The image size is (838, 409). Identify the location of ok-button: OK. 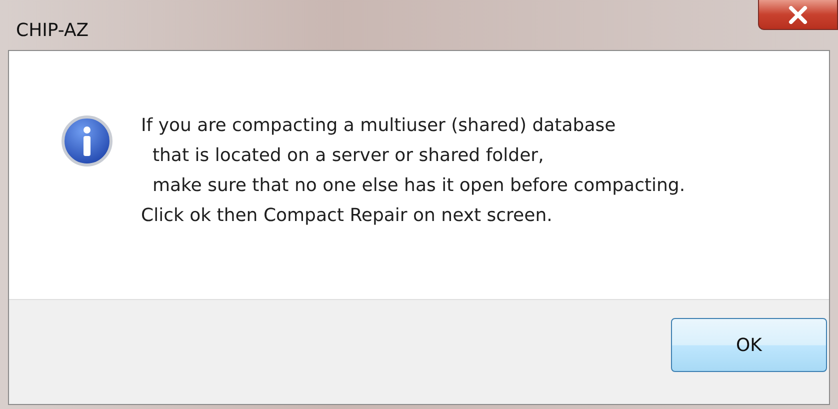
(749, 345).